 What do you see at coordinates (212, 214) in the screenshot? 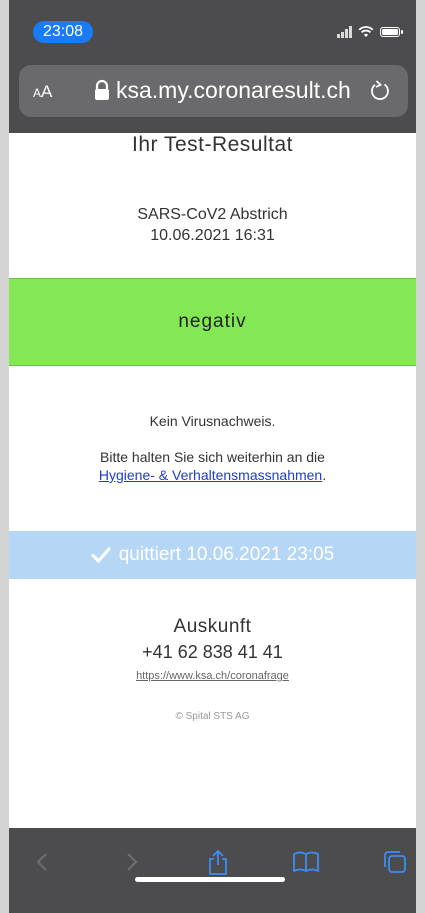
I see `test-name: SARS-CoV2 Abstrich` at bounding box center [212, 214].